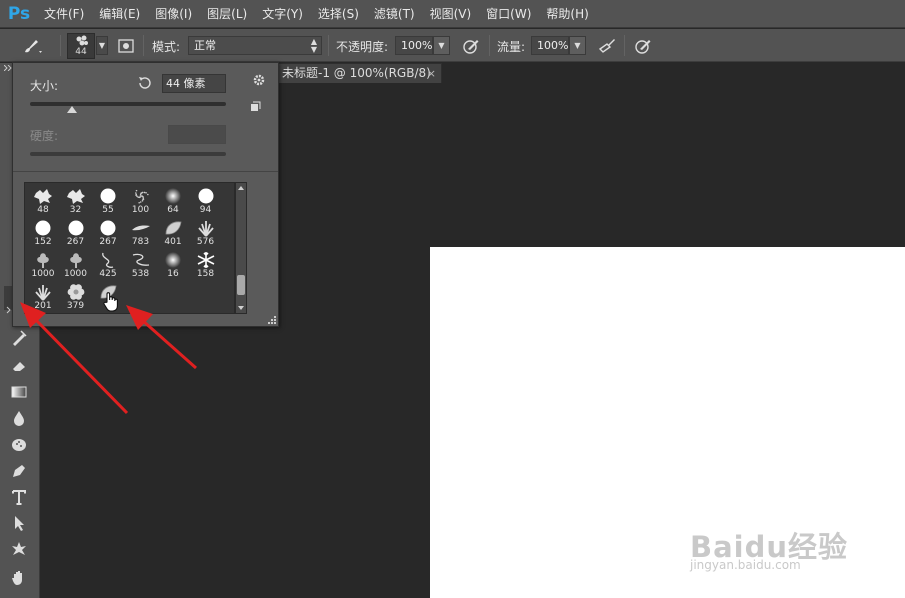 This screenshot has height=598, width=905. I want to click on opacity-value: 100%, so click(417, 45).